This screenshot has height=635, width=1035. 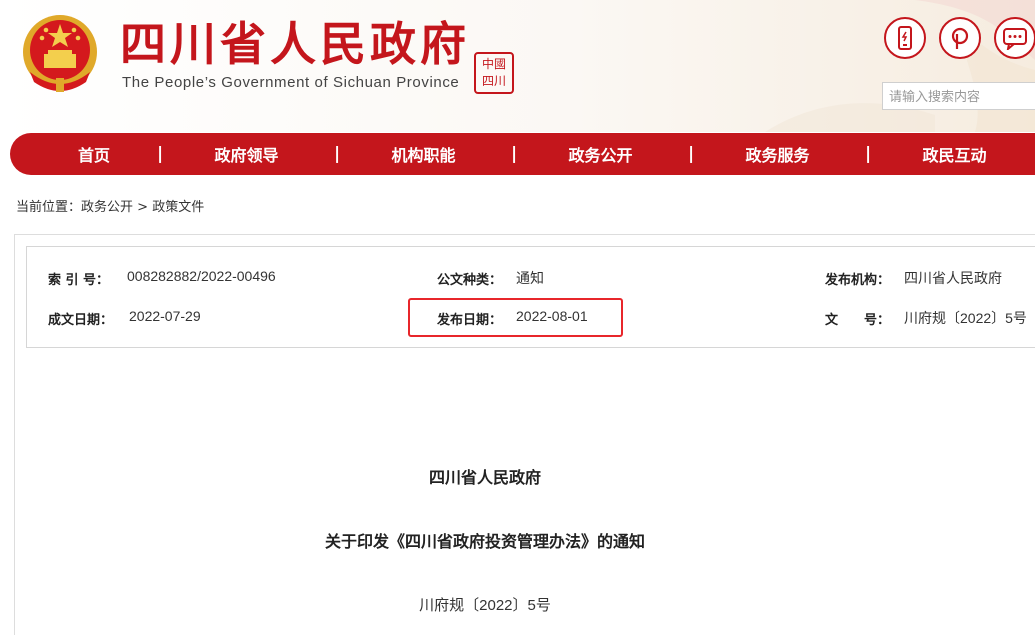 What do you see at coordinates (484, 477) in the screenshot?
I see `document-issuer: 四川省人民政府` at bounding box center [484, 477].